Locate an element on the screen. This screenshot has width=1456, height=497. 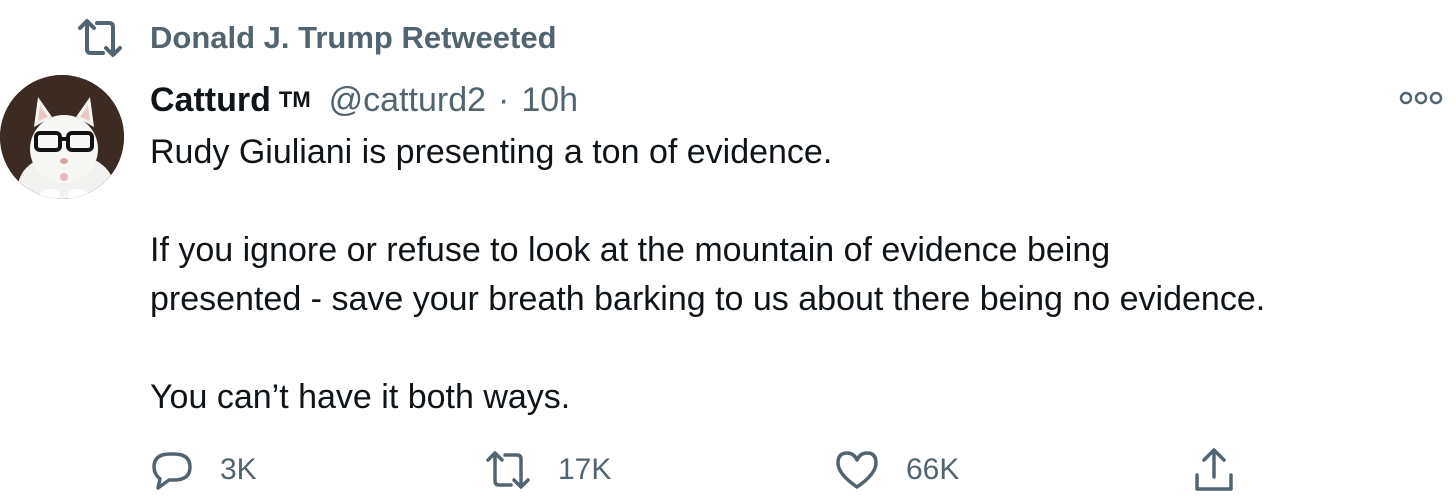
tweet-text-line: You can’t have it both ways. is located at coordinates (360, 397).